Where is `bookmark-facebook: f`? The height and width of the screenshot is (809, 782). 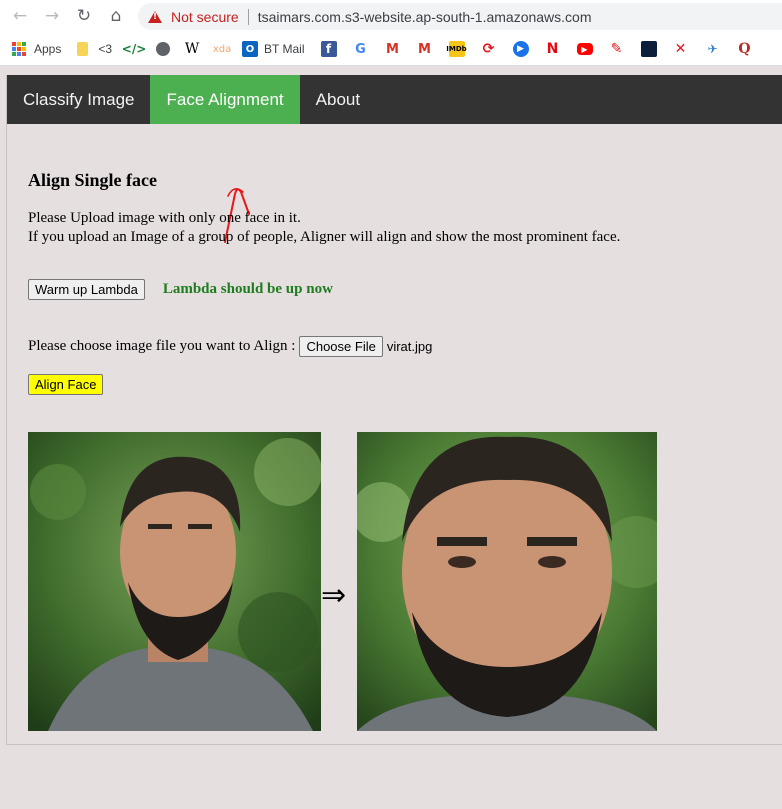 bookmark-facebook: f is located at coordinates (328, 49).